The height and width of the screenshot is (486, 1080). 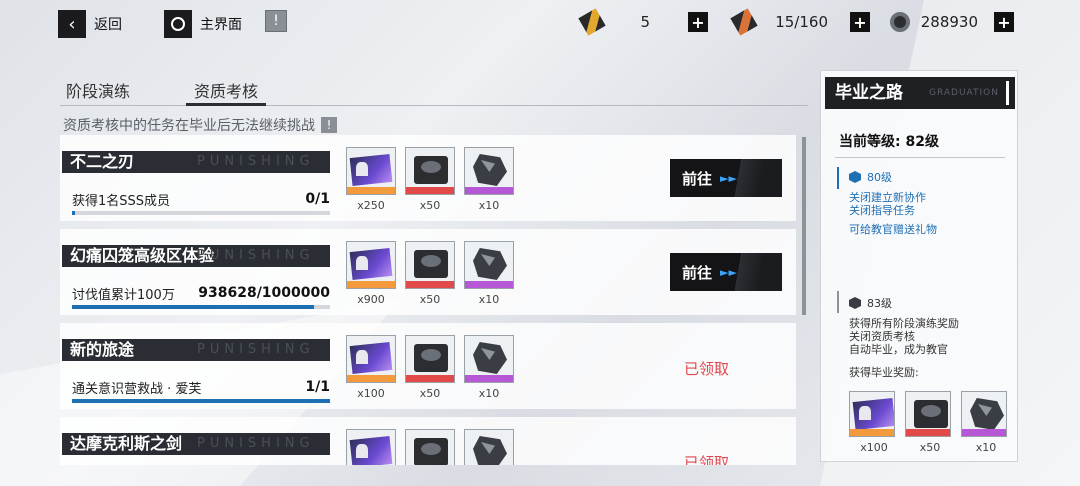 I want to click on header-accent, so click(x=1007, y=93).